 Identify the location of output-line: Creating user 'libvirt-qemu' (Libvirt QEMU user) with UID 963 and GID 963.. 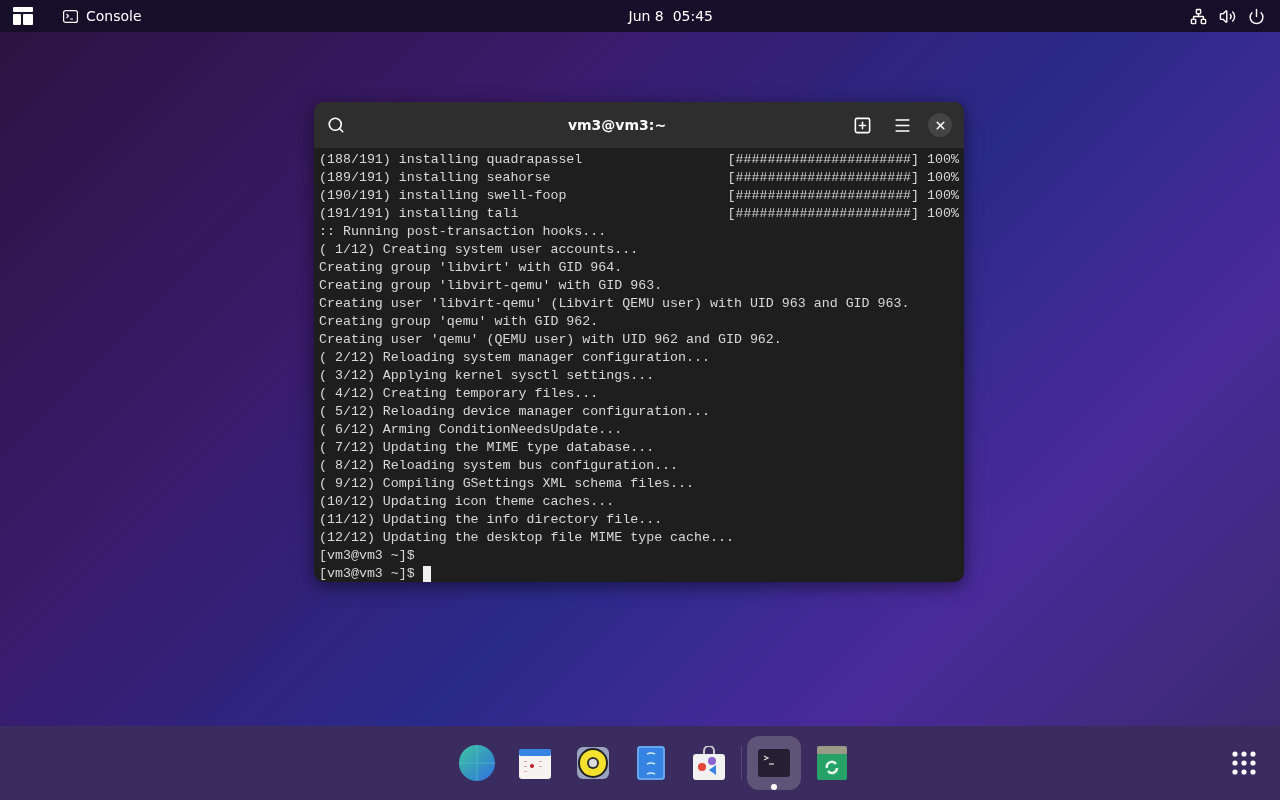
(615, 304).